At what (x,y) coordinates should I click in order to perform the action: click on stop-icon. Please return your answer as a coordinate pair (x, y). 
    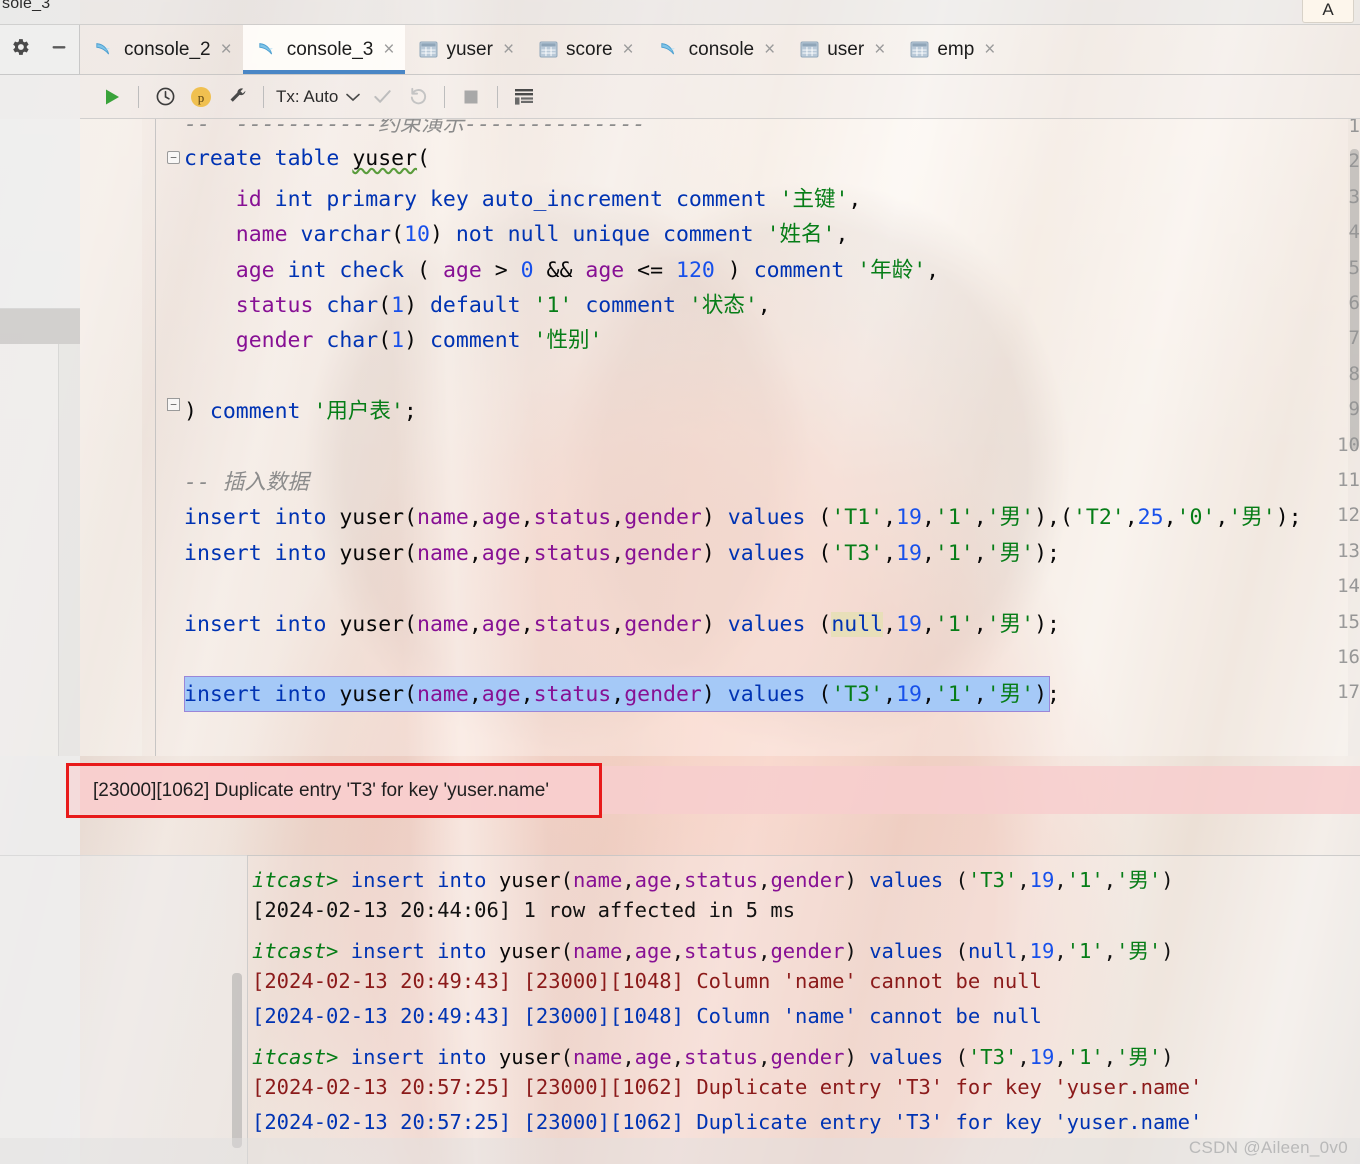
    Looking at the image, I should click on (471, 97).